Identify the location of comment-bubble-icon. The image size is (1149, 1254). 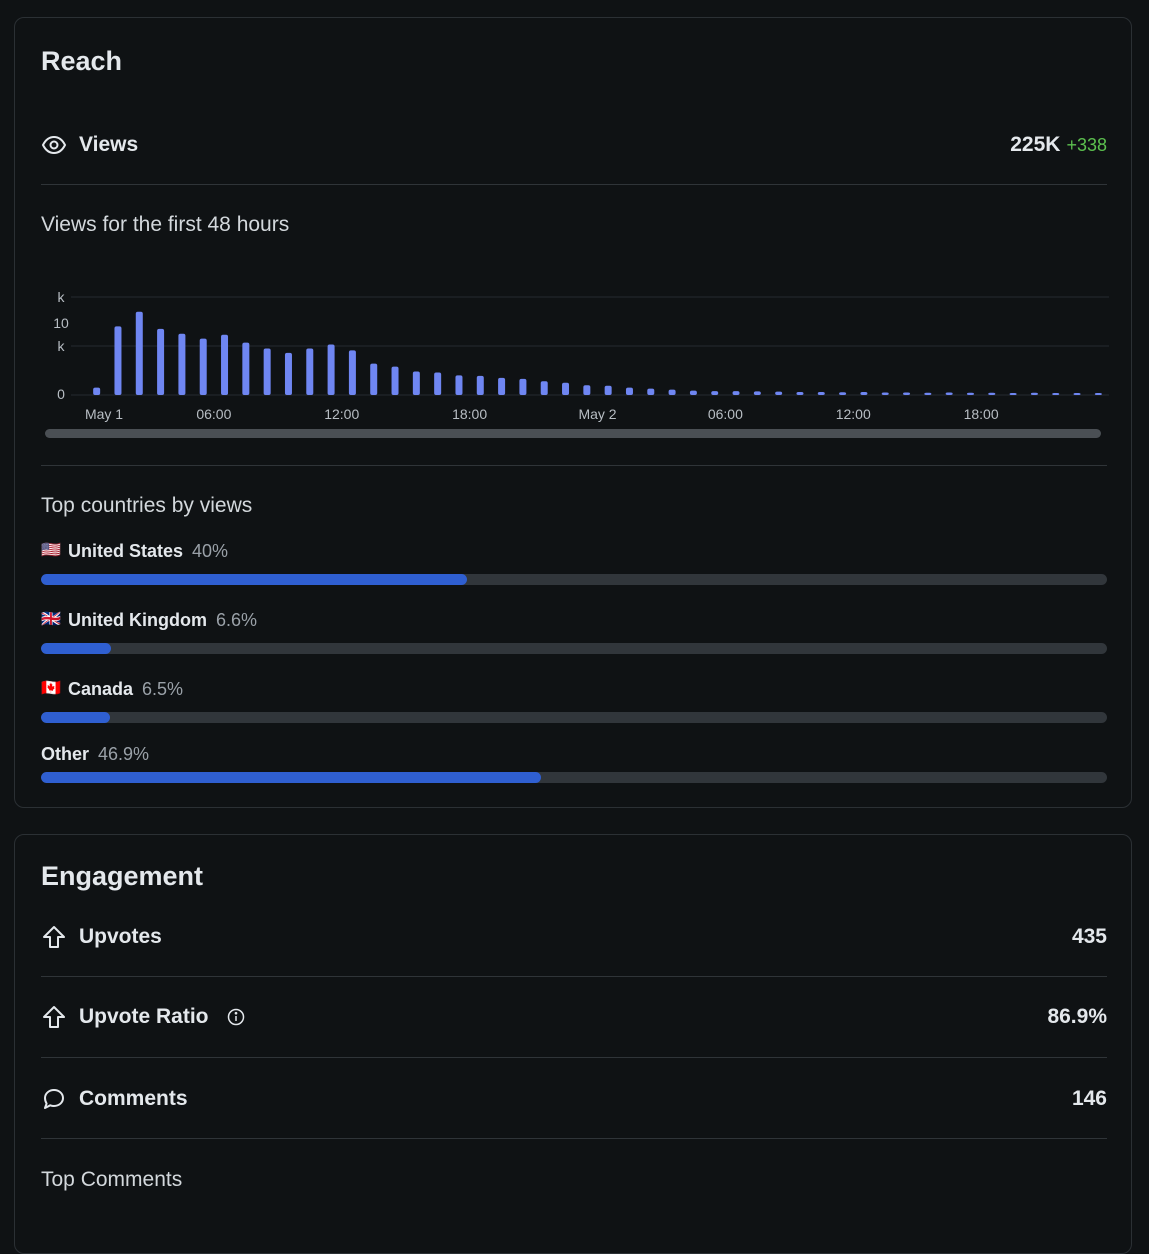
(54, 1099).